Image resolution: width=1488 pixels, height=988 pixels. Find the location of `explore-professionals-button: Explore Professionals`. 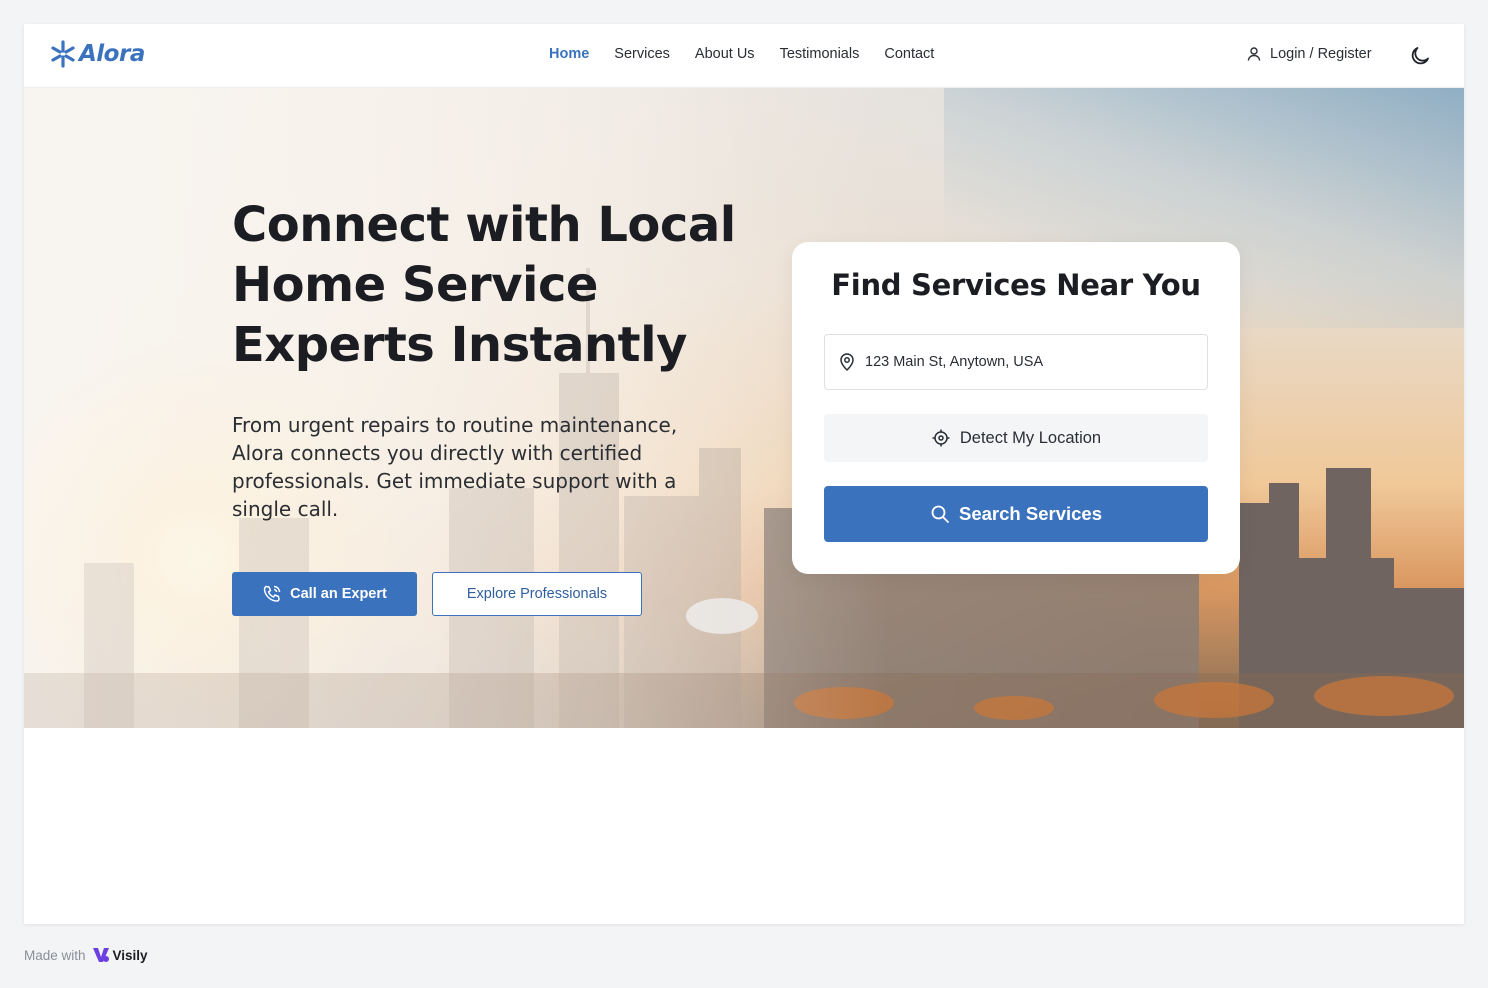

explore-professionals-button: Explore Professionals is located at coordinates (537, 594).